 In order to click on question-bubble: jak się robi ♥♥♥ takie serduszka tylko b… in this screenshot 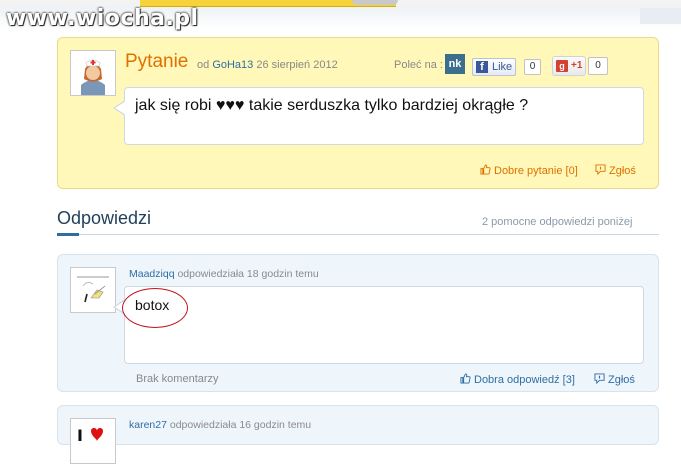, I will do `click(378, 116)`.